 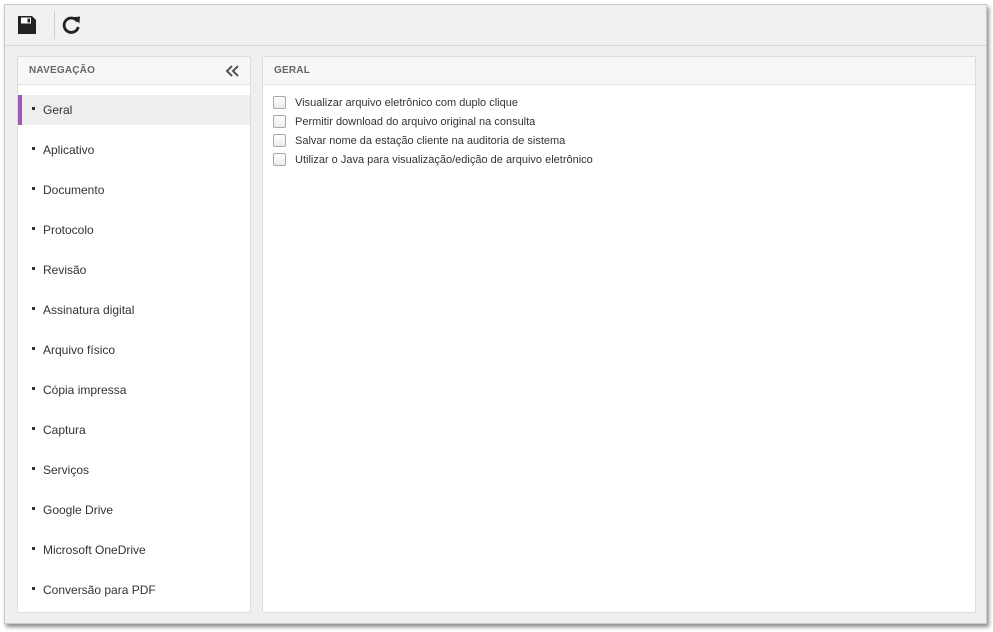 I want to click on nav-item-label: Captura, so click(x=64, y=430).